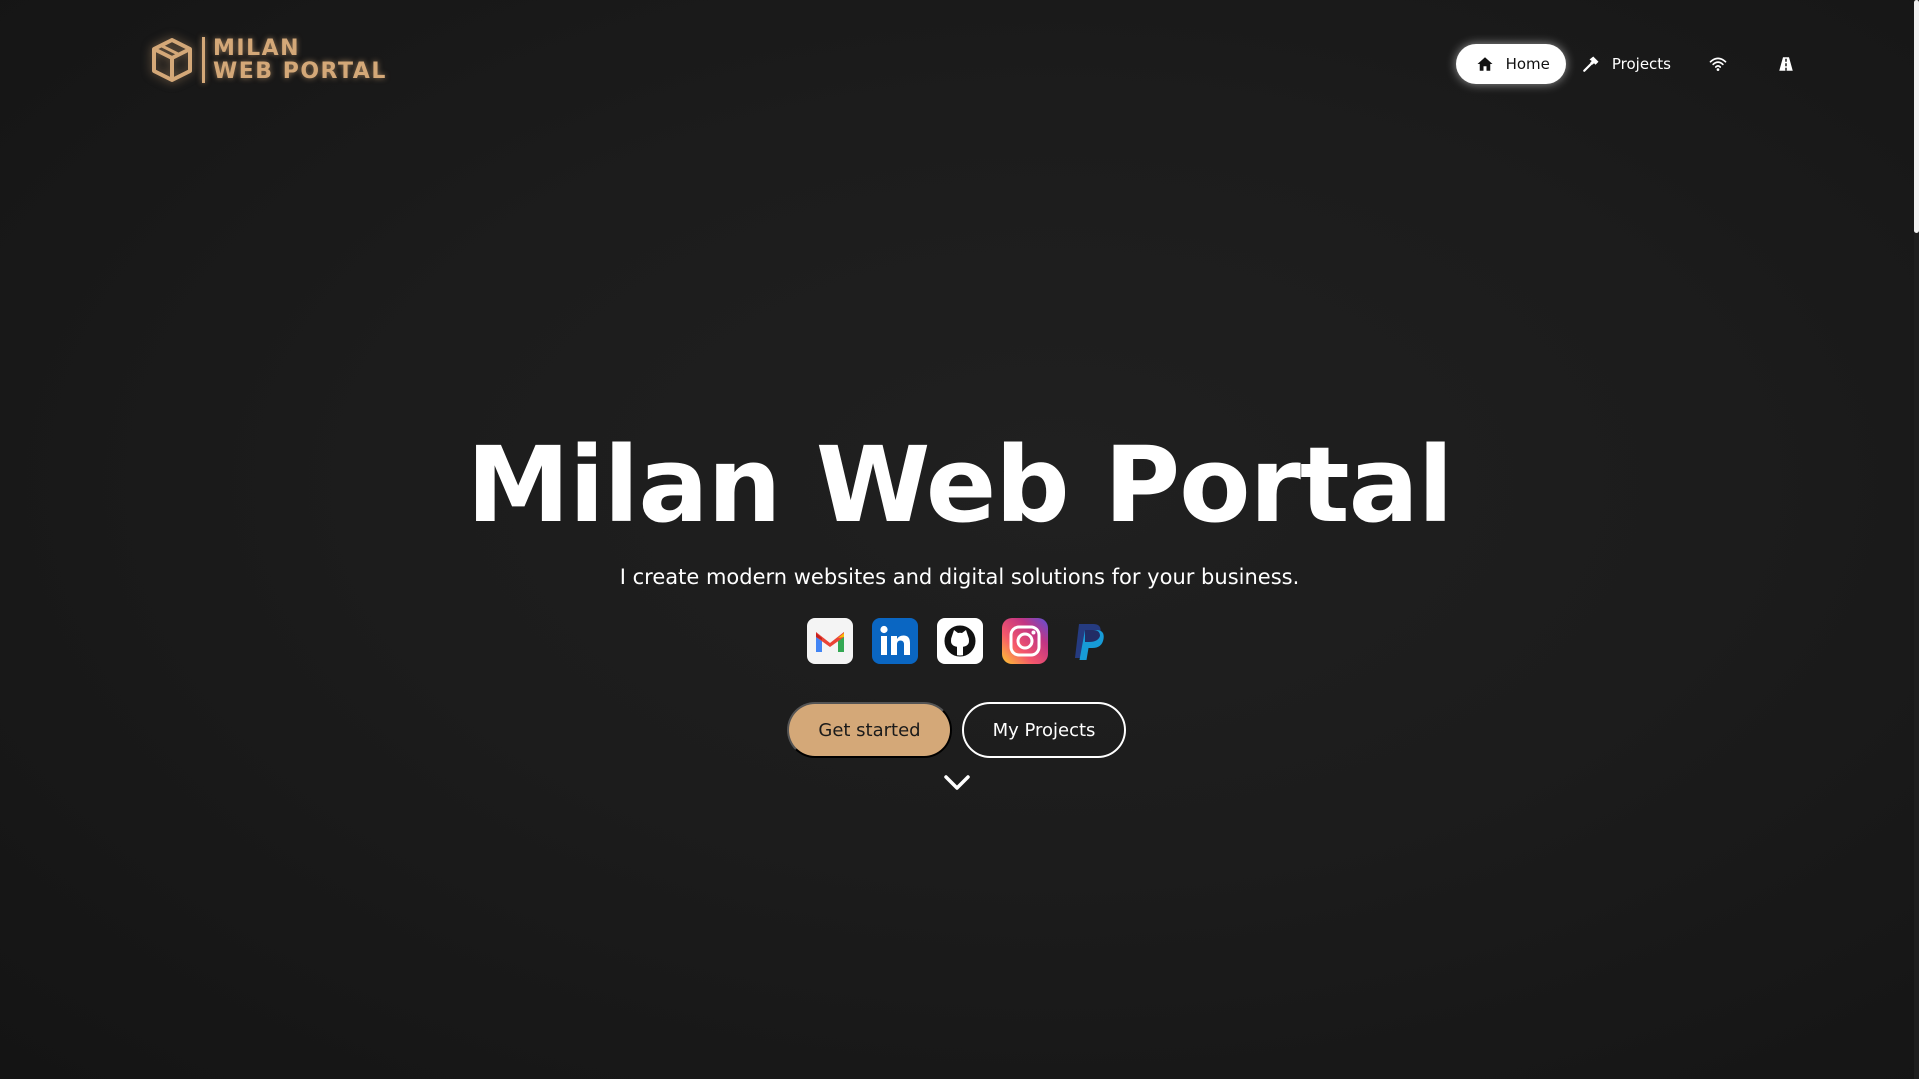 This screenshot has height=1079, width=1919. What do you see at coordinates (869, 730) in the screenshot?
I see `get-started-button: Get started` at bounding box center [869, 730].